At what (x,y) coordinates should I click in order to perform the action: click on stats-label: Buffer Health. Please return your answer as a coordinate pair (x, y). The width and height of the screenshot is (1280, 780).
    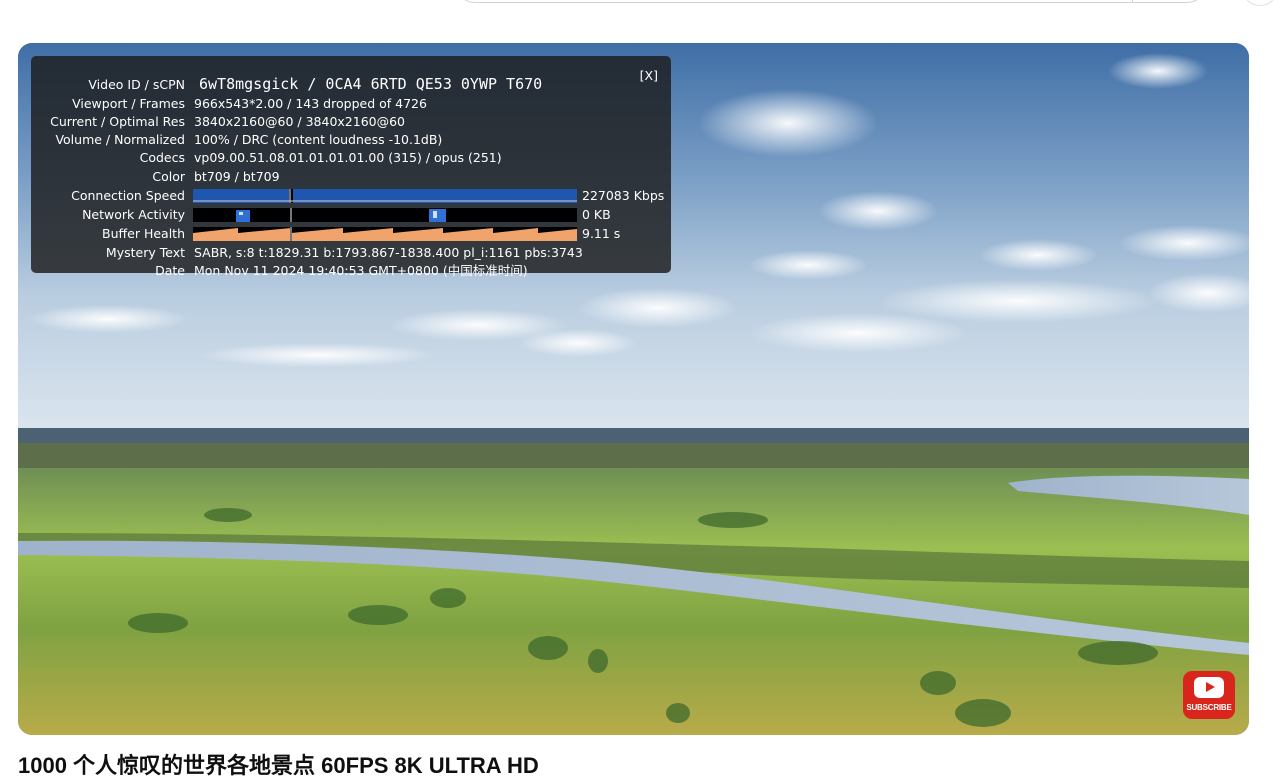
    Looking at the image, I should click on (143, 233).